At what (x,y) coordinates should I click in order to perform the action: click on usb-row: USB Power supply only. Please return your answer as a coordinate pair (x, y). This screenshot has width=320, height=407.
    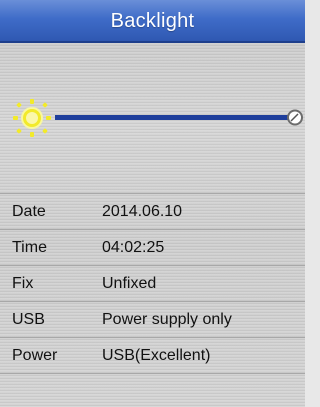
    Looking at the image, I should click on (152, 320).